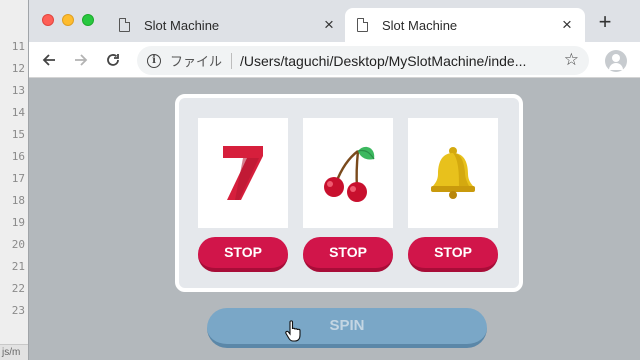 The width and height of the screenshot is (640, 360). What do you see at coordinates (18, 68) in the screenshot?
I see `line-number: 12` at bounding box center [18, 68].